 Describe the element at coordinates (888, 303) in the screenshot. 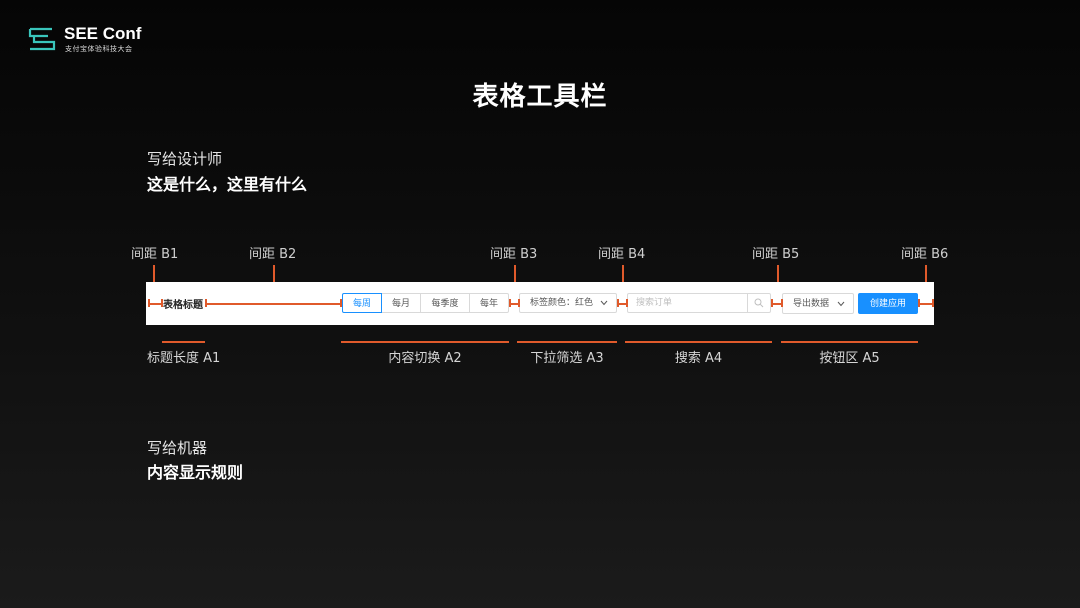

I see `create-app-button: 创建应用` at that location.